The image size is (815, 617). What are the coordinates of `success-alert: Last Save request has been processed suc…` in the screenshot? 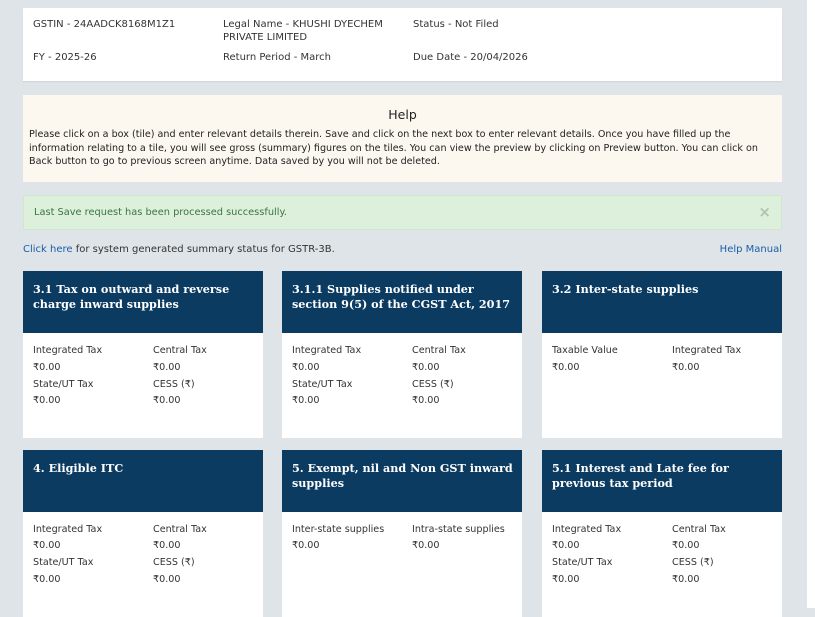 It's located at (402, 212).